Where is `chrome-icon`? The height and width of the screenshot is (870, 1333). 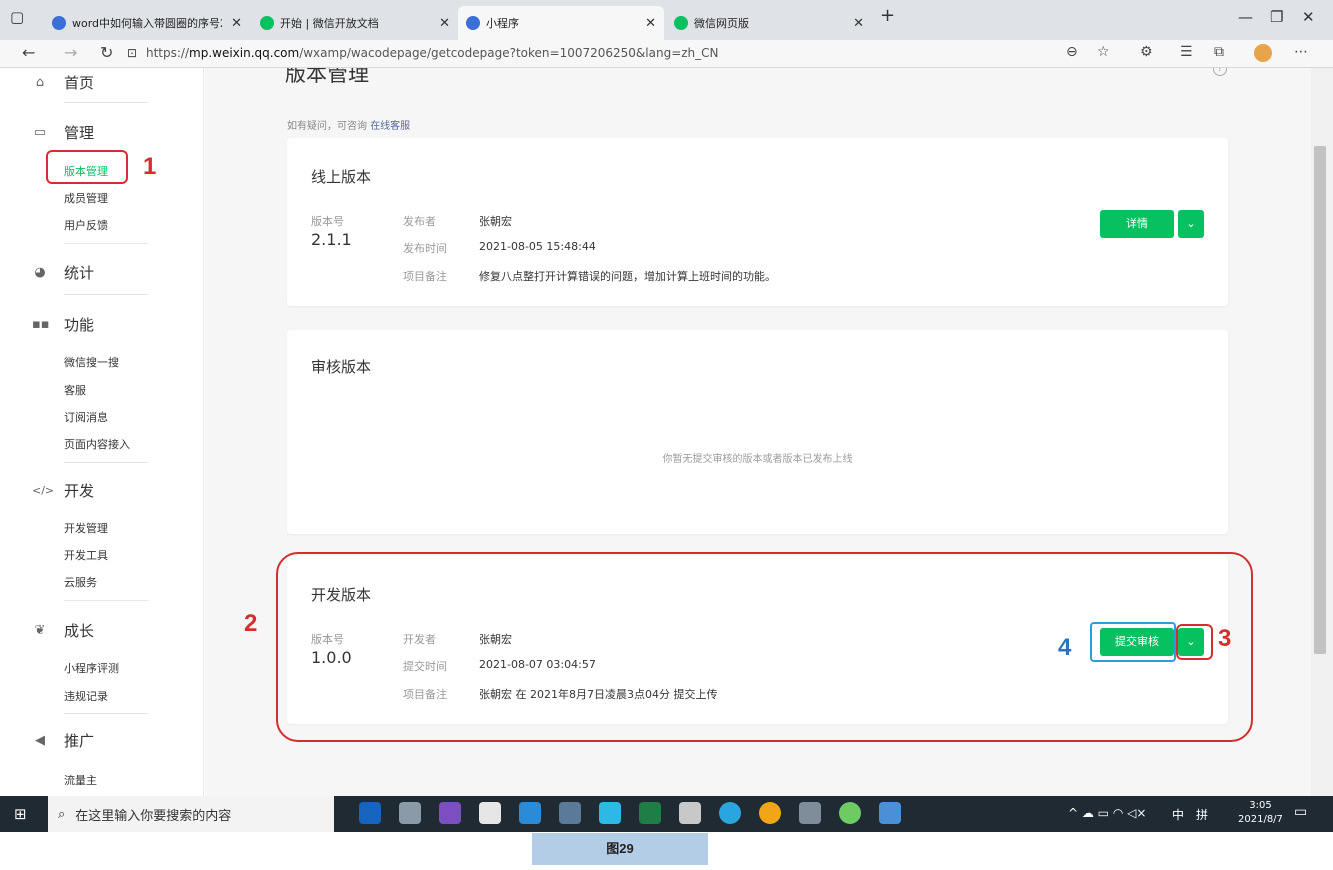 chrome-icon is located at coordinates (770, 813).